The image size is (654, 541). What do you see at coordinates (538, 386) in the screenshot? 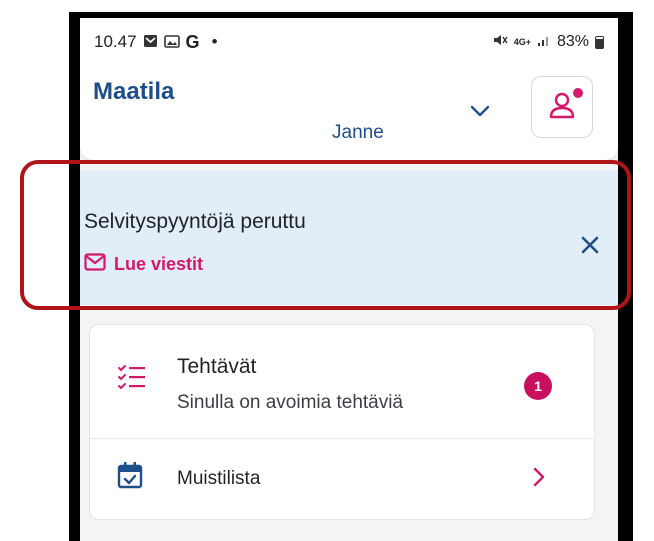
I see `tasks-count-badge: 1` at bounding box center [538, 386].